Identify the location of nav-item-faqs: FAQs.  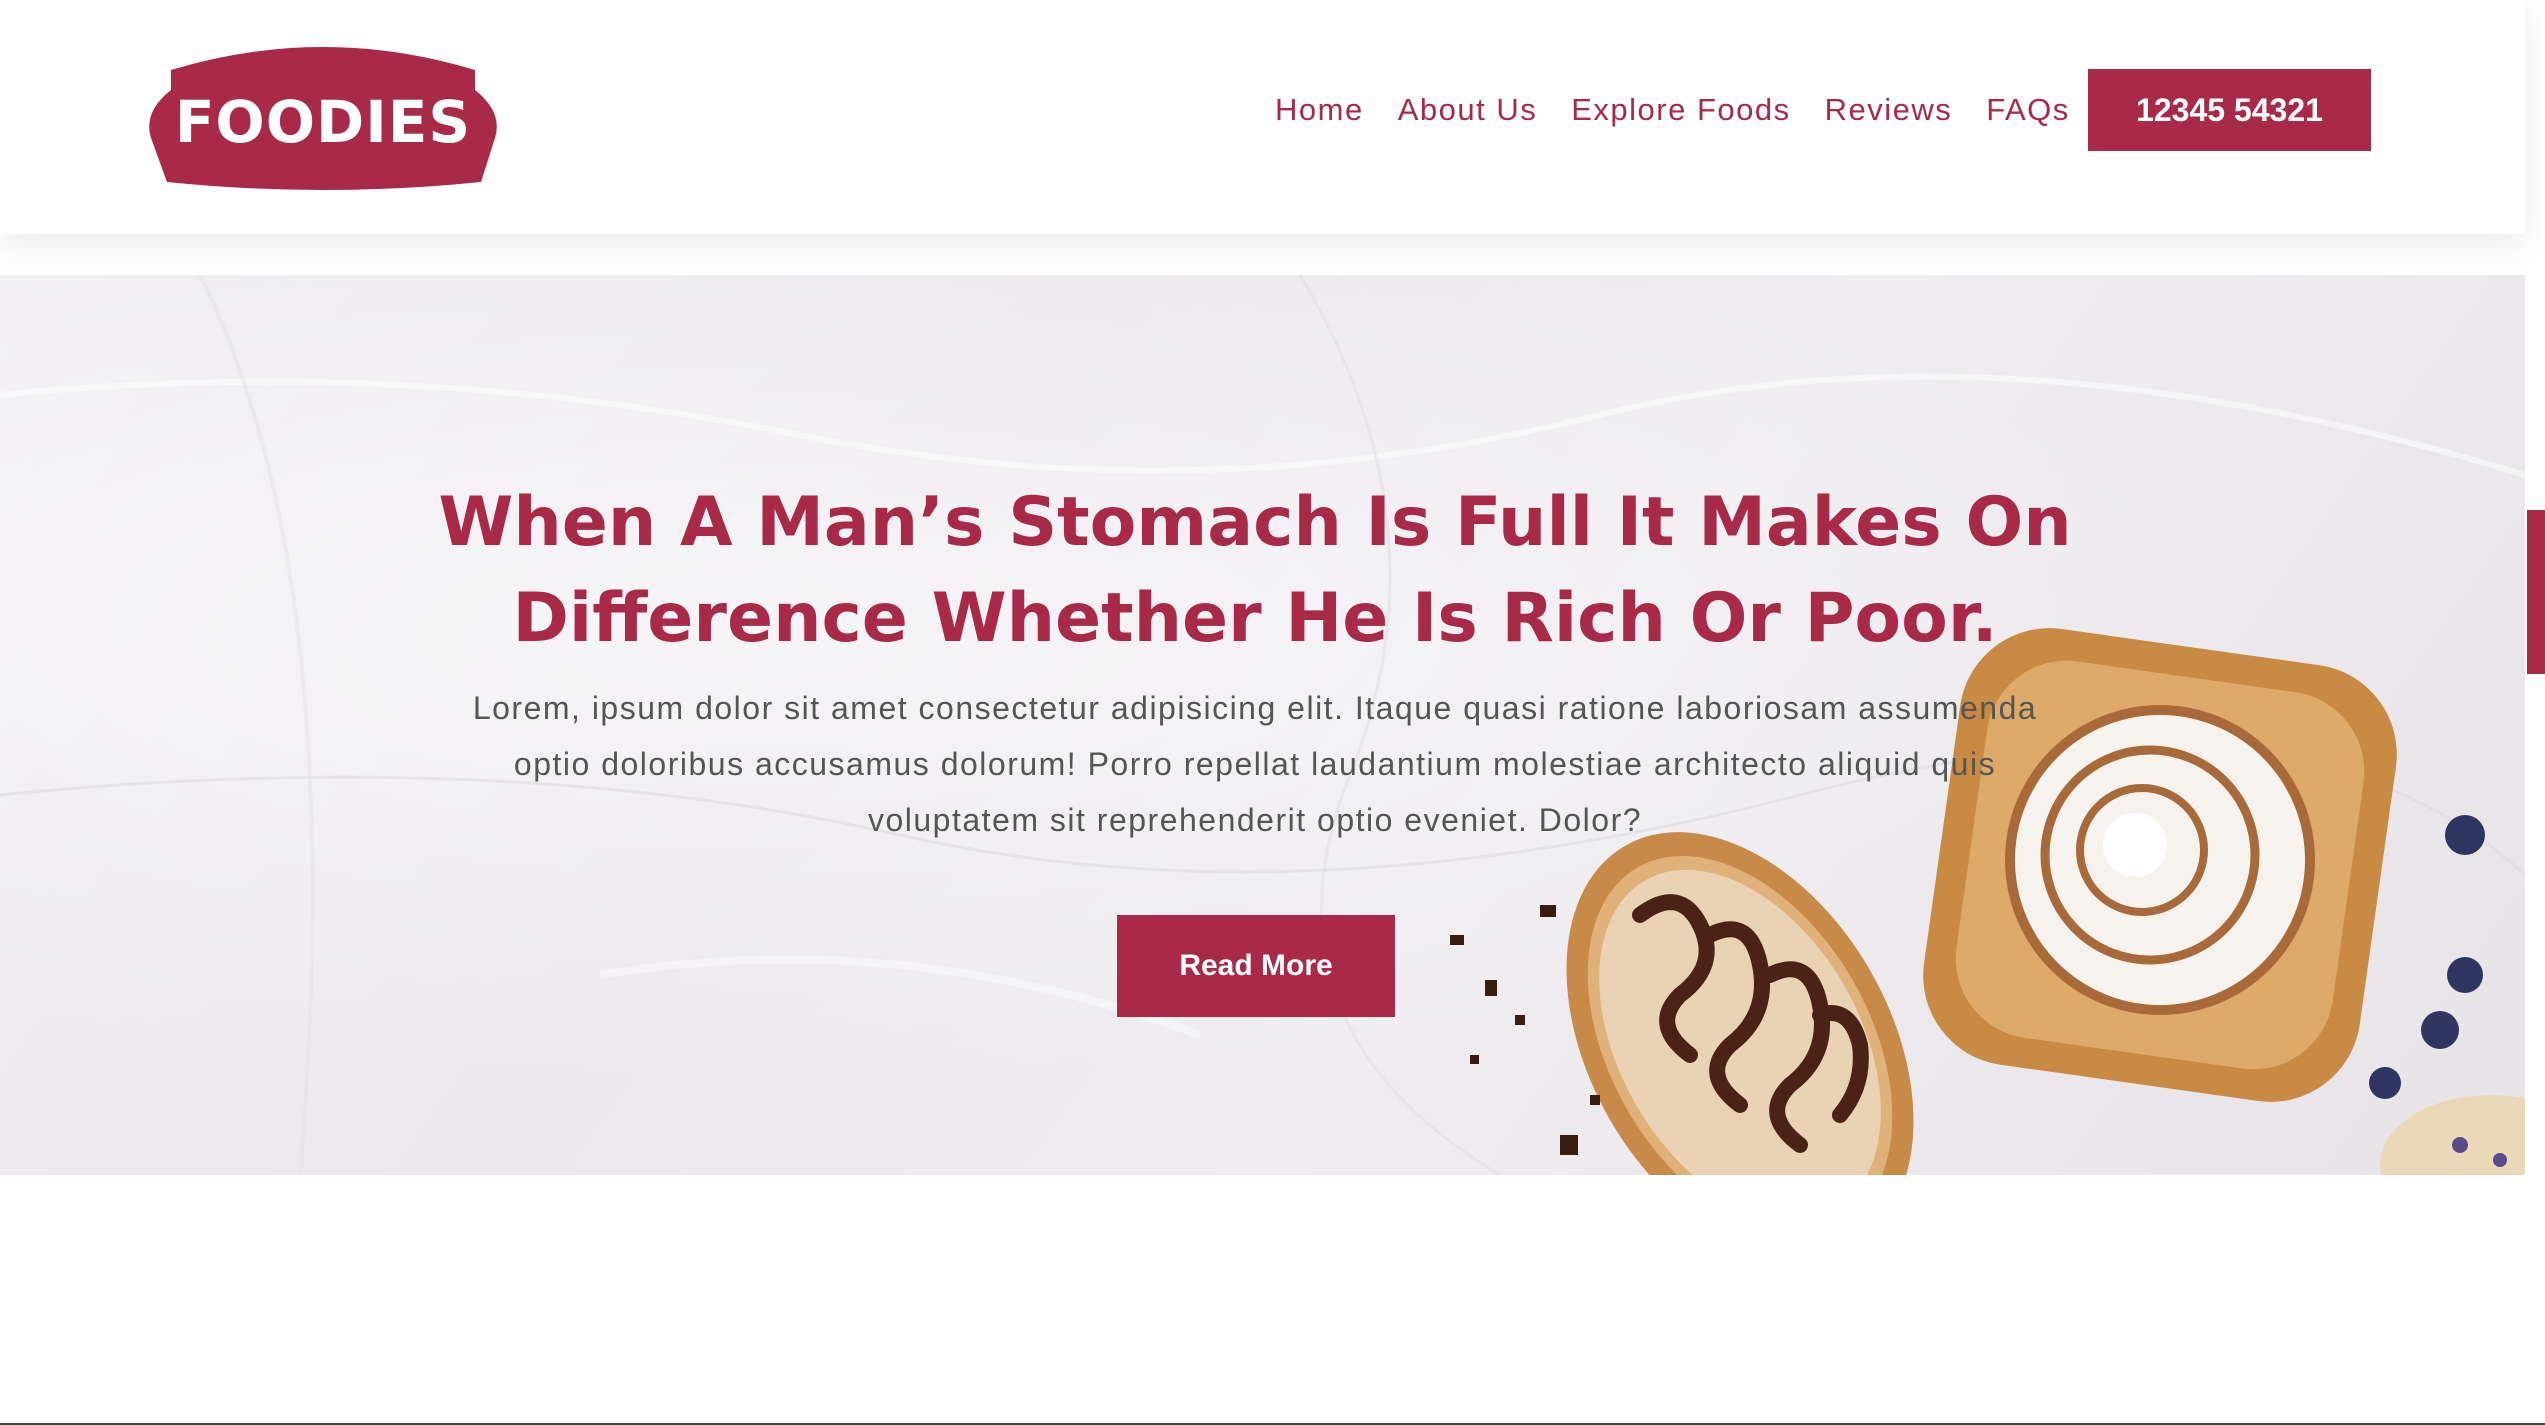
(2028, 110).